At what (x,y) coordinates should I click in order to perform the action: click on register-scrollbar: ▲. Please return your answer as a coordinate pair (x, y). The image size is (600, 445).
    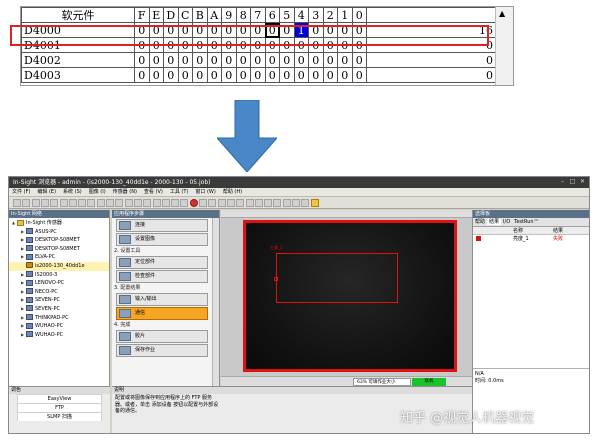
    Looking at the image, I should click on (504, 46).